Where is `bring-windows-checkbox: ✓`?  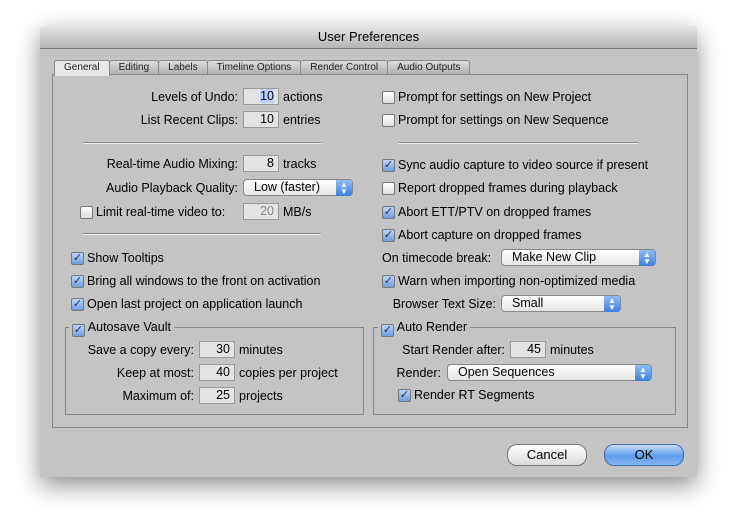 bring-windows-checkbox: ✓ is located at coordinates (77, 281).